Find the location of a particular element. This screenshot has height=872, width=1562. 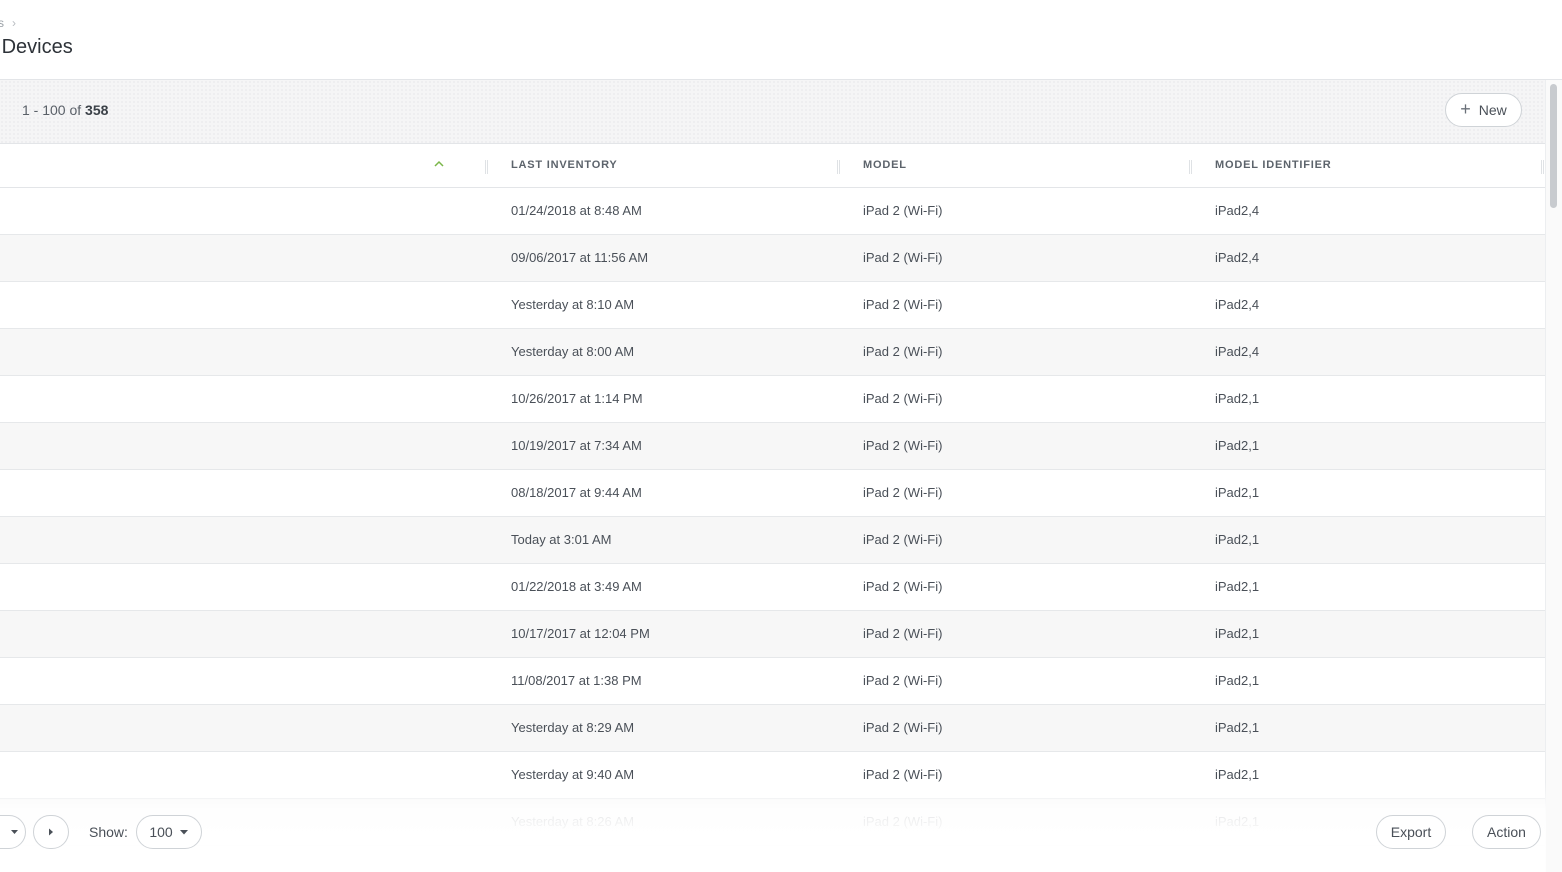

last-inventory-cell: 08/18/2017 at 9:44 AM is located at coordinates (576, 492).